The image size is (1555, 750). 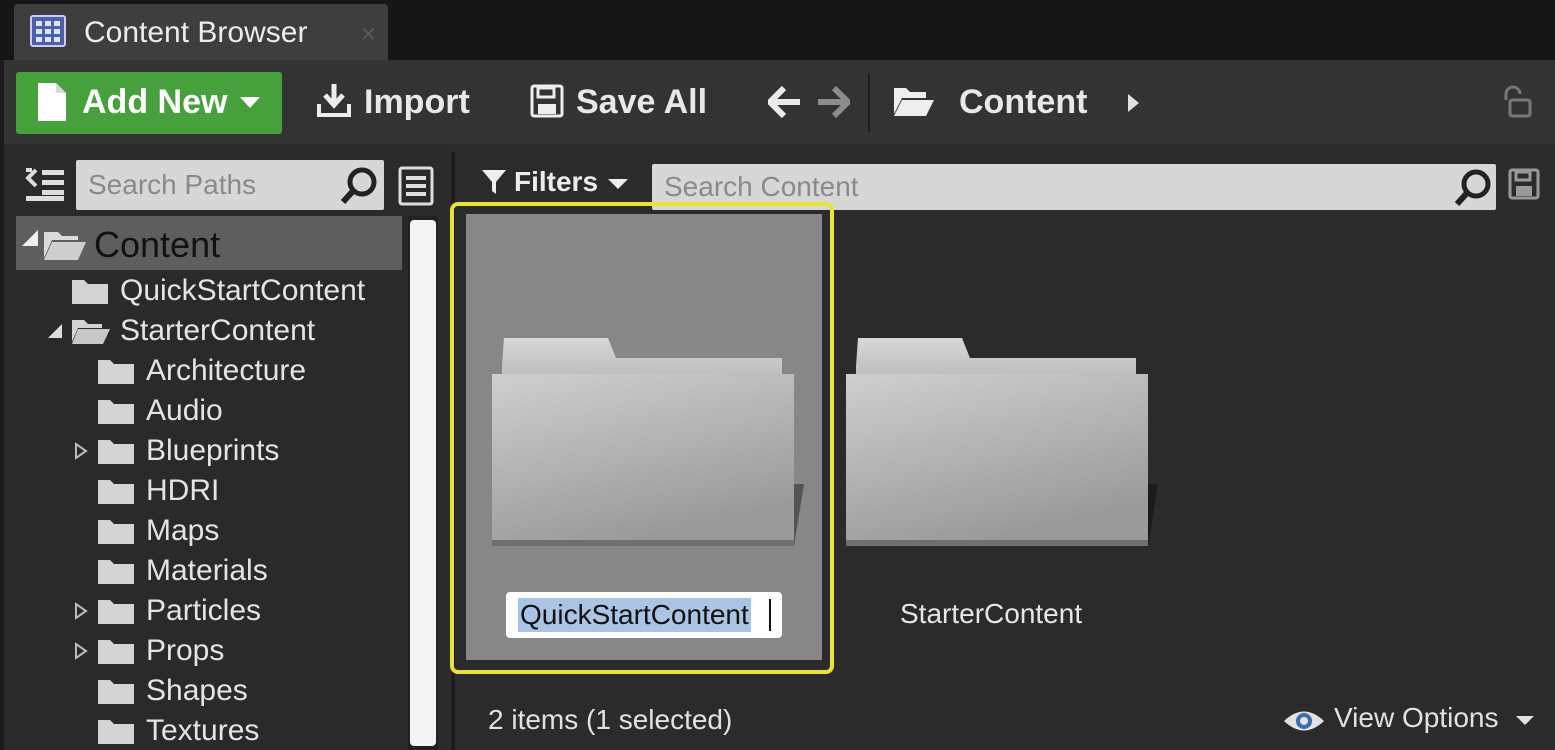 What do you see at coordinates (785, 102) in the screenshot?
I see `back-arrow-icon` at bounding box center [785, 102].